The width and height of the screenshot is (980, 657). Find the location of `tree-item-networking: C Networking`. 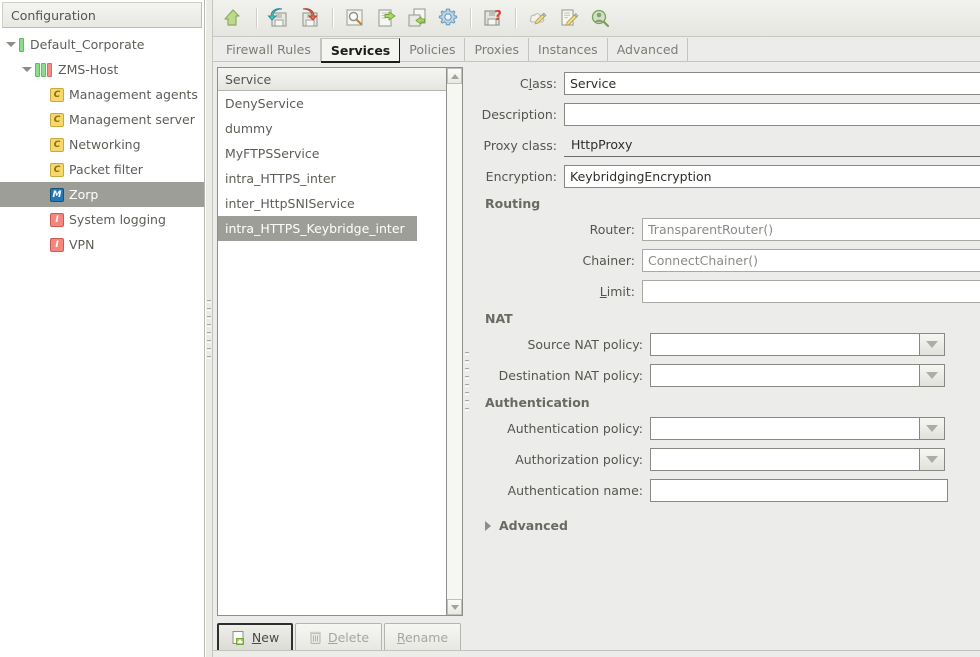

tree-item-networking: C Networking is located at coordinates (102, 144).